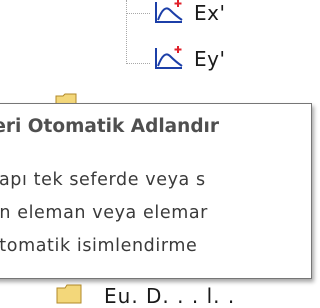 The image size is (320, 308). What do you see at coordinates (99, 246) in the screenshot?
I see `tooltip-text-line: otomatik isimlendirme` at bounding box center [99, 246].